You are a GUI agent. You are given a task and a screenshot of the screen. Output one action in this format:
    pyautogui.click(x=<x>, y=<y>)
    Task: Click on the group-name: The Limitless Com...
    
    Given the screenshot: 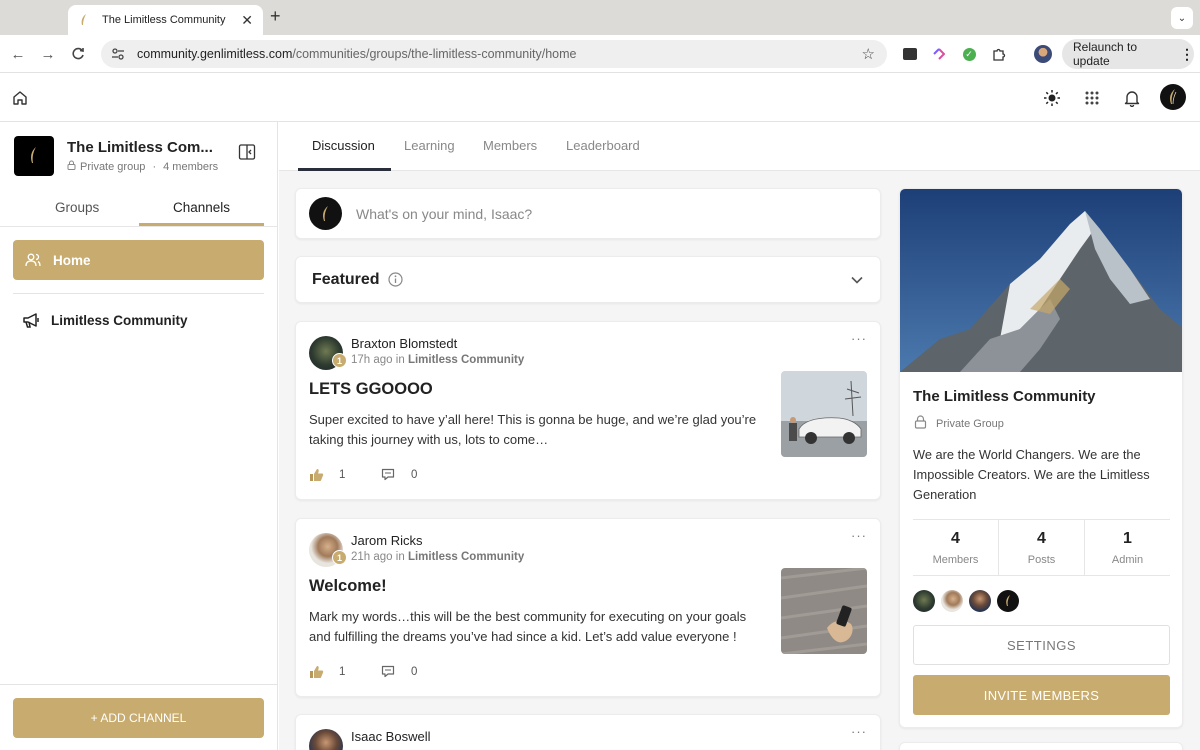 What is the action you would take?
    pyautogui.click(x=140, y=147)
    